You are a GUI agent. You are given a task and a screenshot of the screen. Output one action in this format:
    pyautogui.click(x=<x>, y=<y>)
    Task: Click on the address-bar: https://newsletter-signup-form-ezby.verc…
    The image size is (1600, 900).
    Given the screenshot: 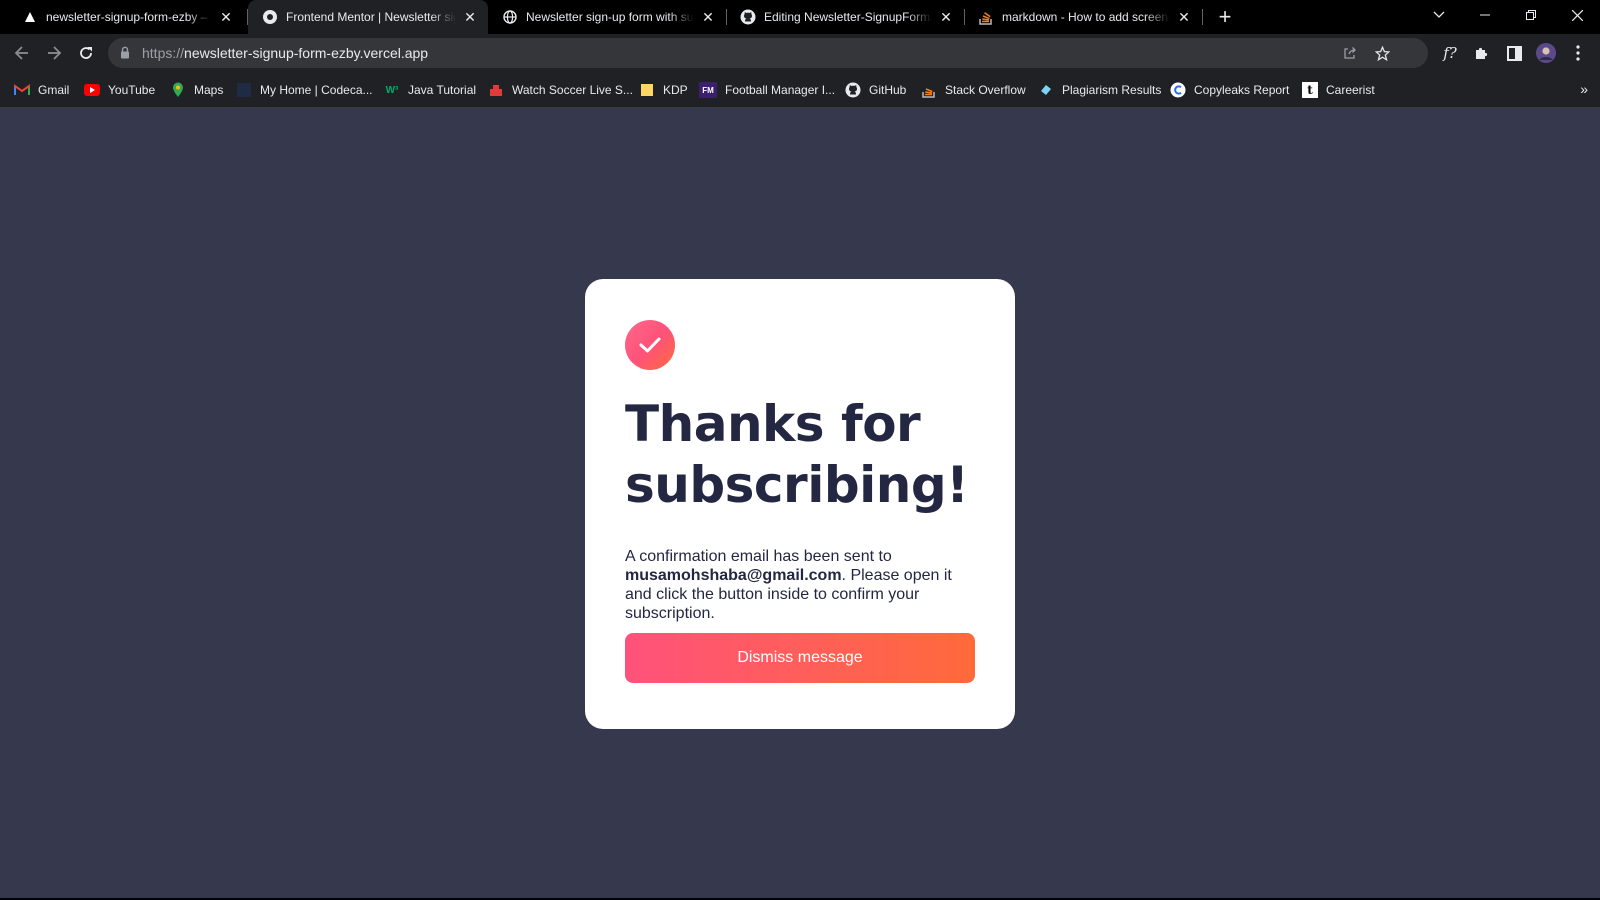 What is the action you would take?
    pyautogui.click(x=768, y=53)
    